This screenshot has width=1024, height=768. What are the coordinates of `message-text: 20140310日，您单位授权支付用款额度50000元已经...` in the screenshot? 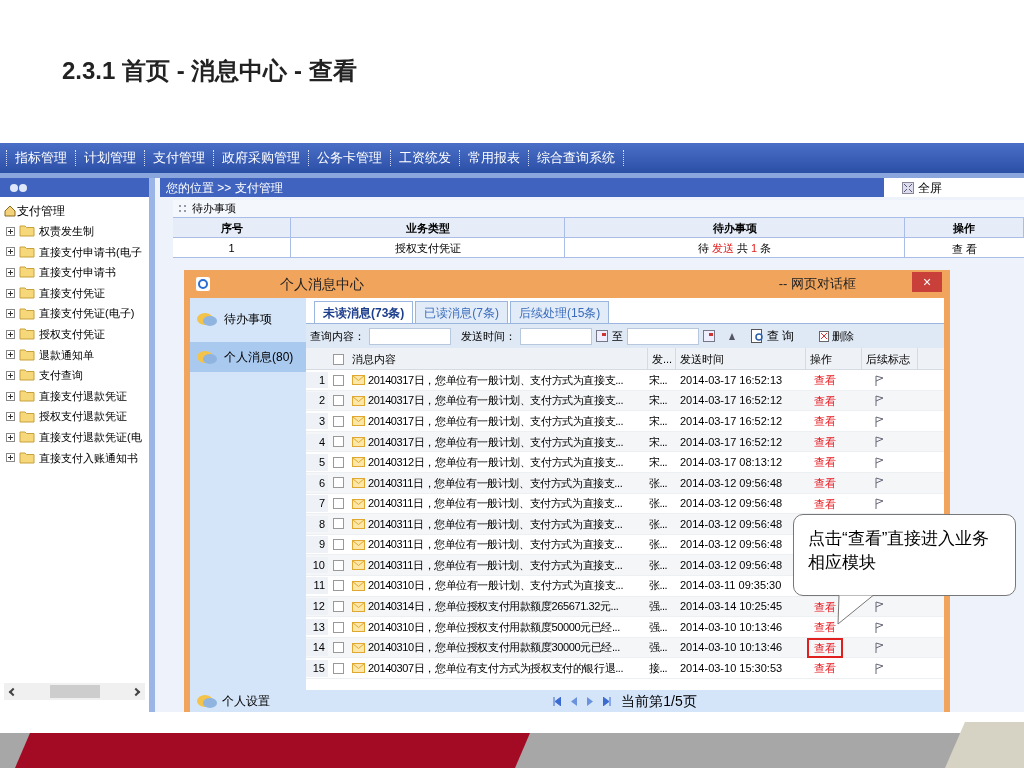 It's located at (494, 627).